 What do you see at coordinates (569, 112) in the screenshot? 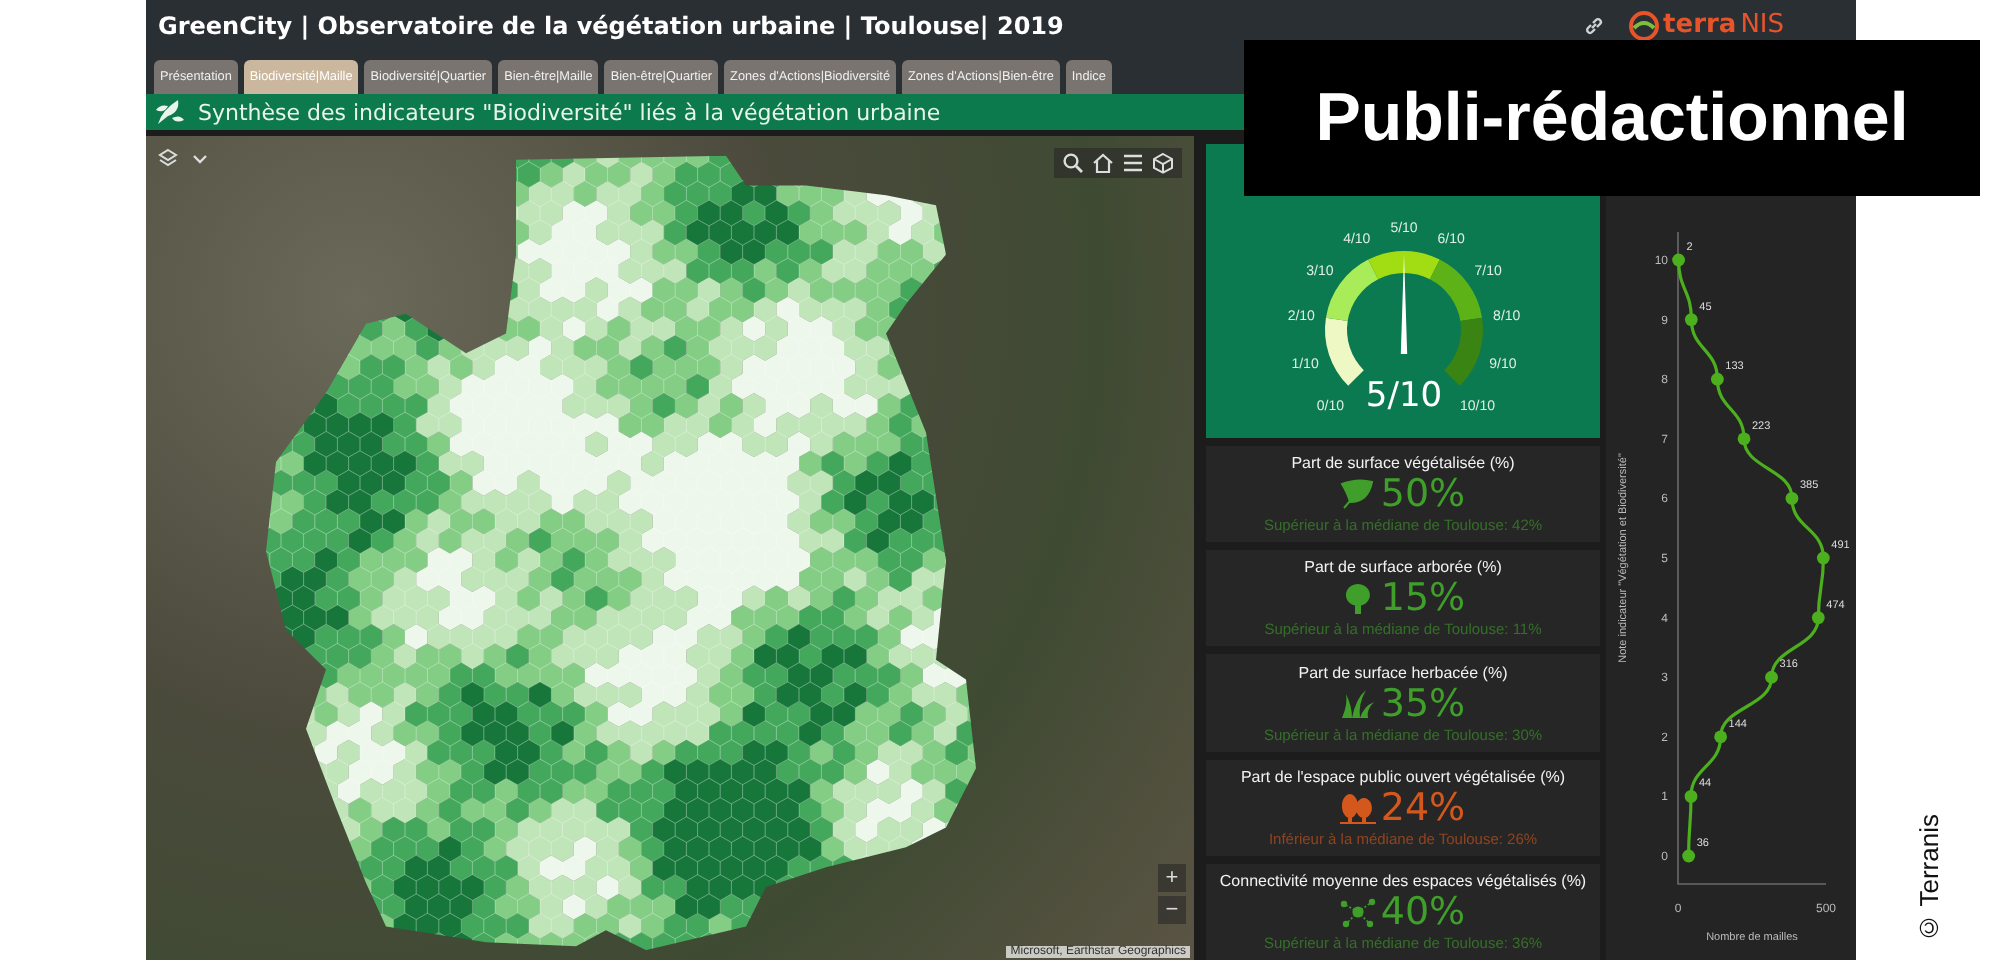
I see `section-title: Synthèse des indicateurs "Biodiversité" liés à la végétation urbaine` at bounding box center [569, 112].